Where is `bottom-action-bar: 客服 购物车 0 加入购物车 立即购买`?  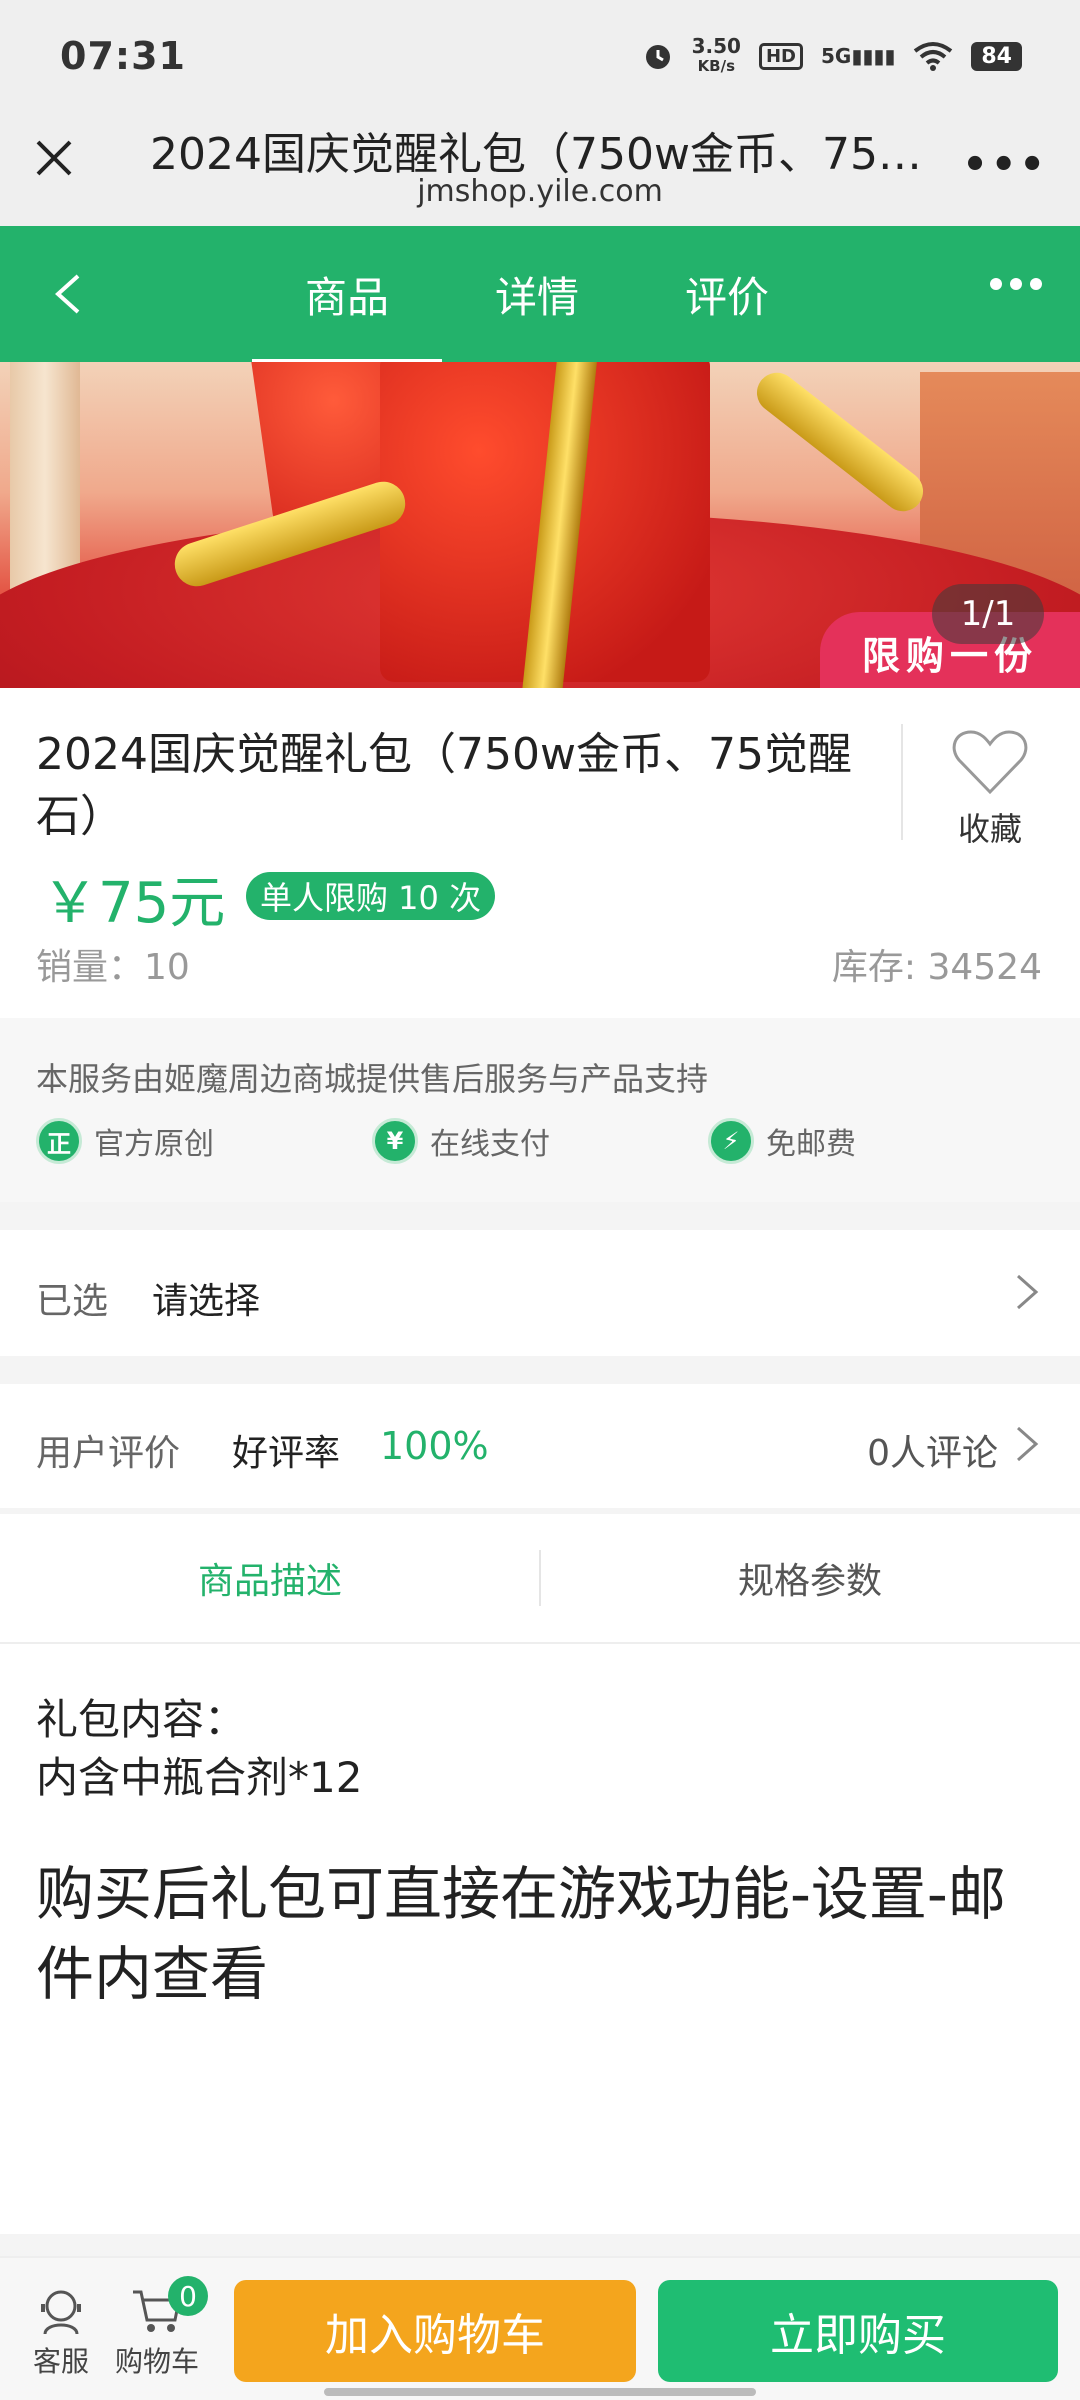
bottom-action-bar: 客服 购物车 0 加入购物车 立即购买 is located at coordinates (540, 2328).